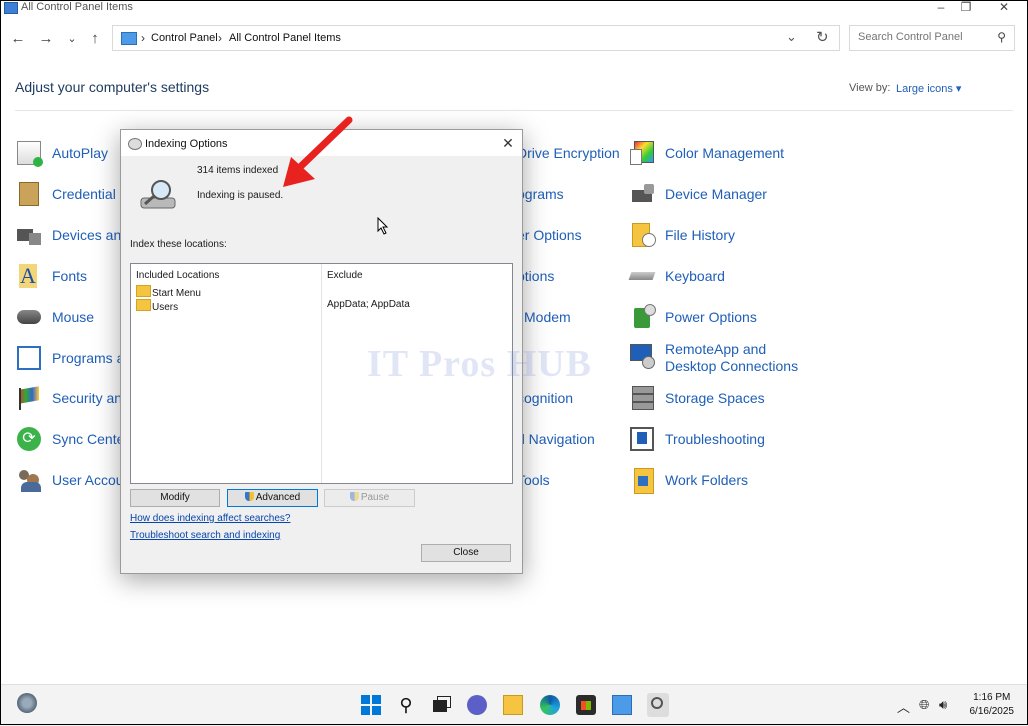 The image size is (1028, 726). I want to click on advanced-label: Advanced, so click(278, 497).